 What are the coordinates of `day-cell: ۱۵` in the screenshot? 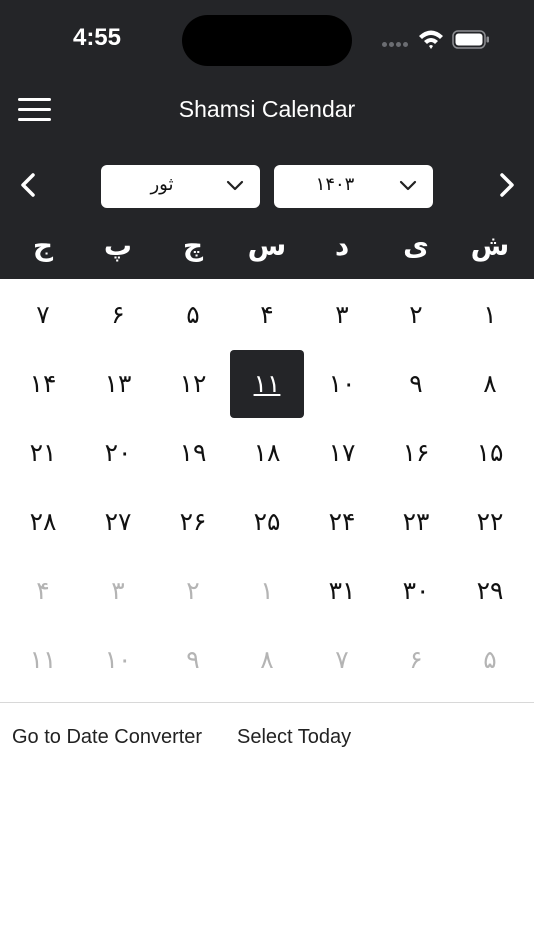 It's located at (490, 453).